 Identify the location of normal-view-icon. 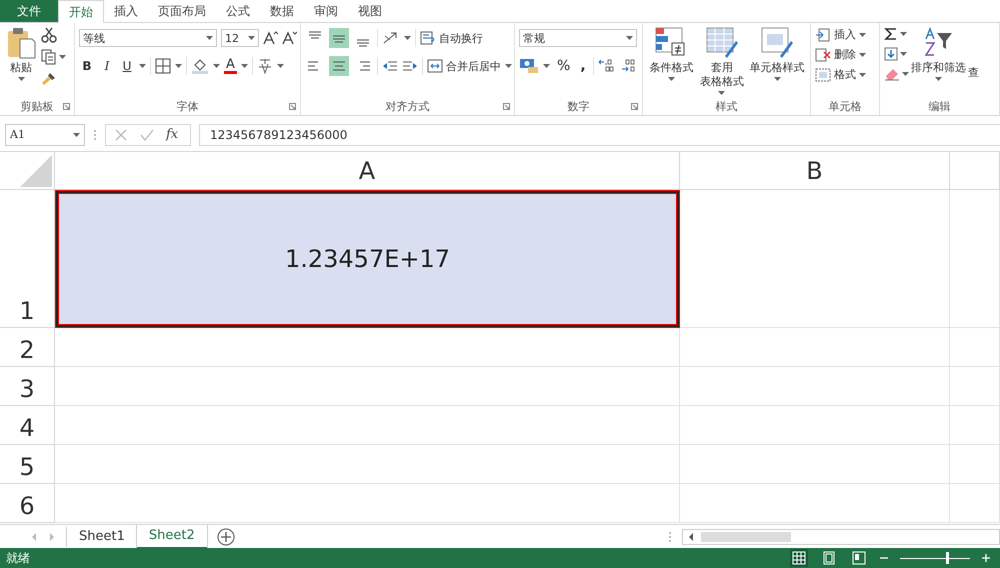
(799, 558).